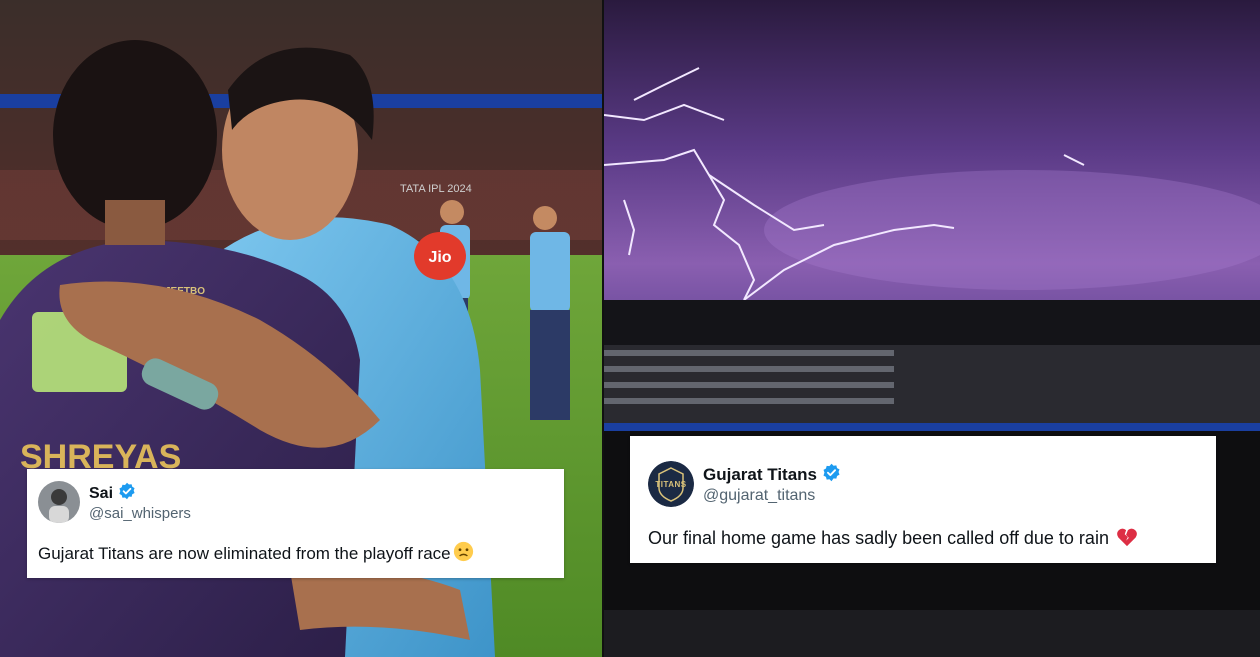 This screenshot has height=657, width=1260. I want to click on slightly-frowning-face-icon, so click(463, 554).